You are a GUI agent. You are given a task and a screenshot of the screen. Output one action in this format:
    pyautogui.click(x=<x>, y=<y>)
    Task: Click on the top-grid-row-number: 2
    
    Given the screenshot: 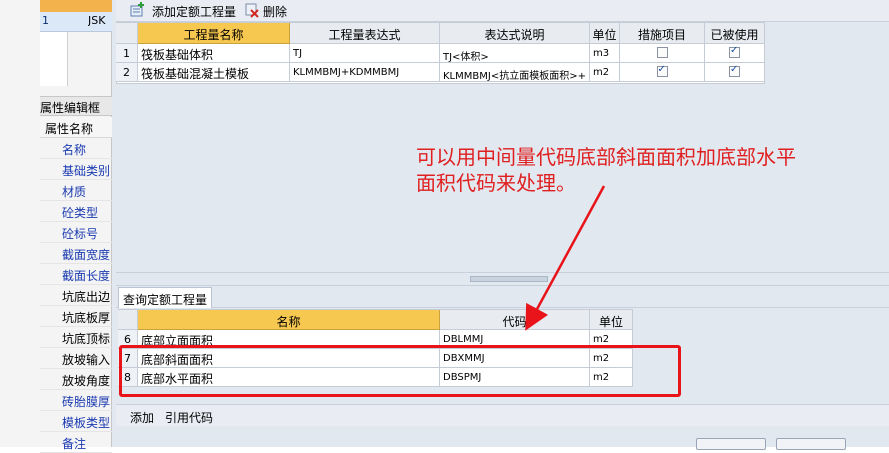 What is the action you would take?
    pyautogui.click(x=127, y=72)
    